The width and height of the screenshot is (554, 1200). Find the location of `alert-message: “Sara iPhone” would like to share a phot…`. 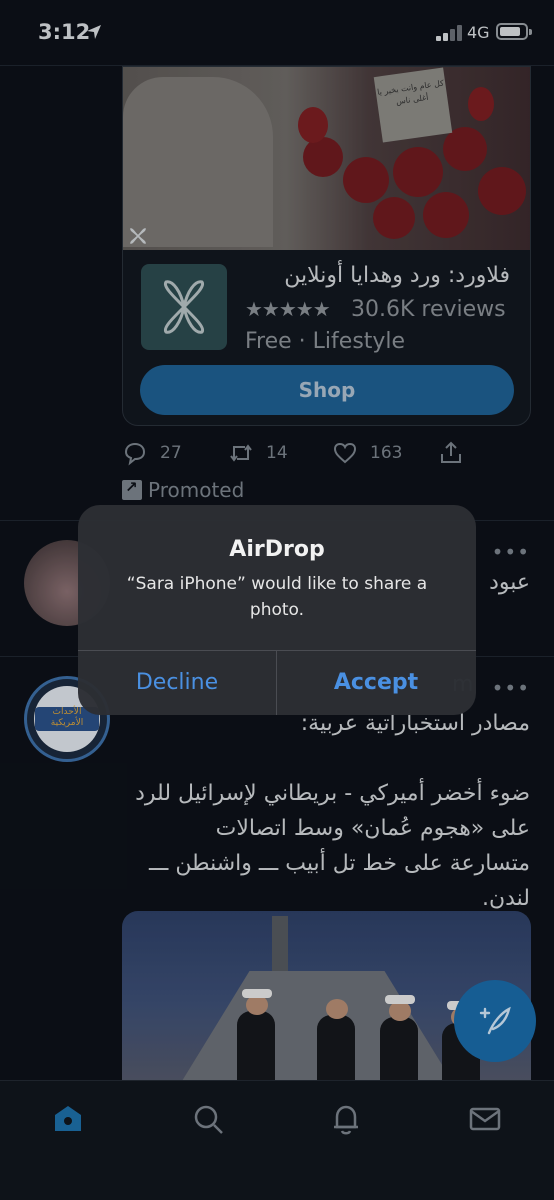

alert-message: “Sara iPhone” would like to share a phot… is located at coordinates (277, 597).